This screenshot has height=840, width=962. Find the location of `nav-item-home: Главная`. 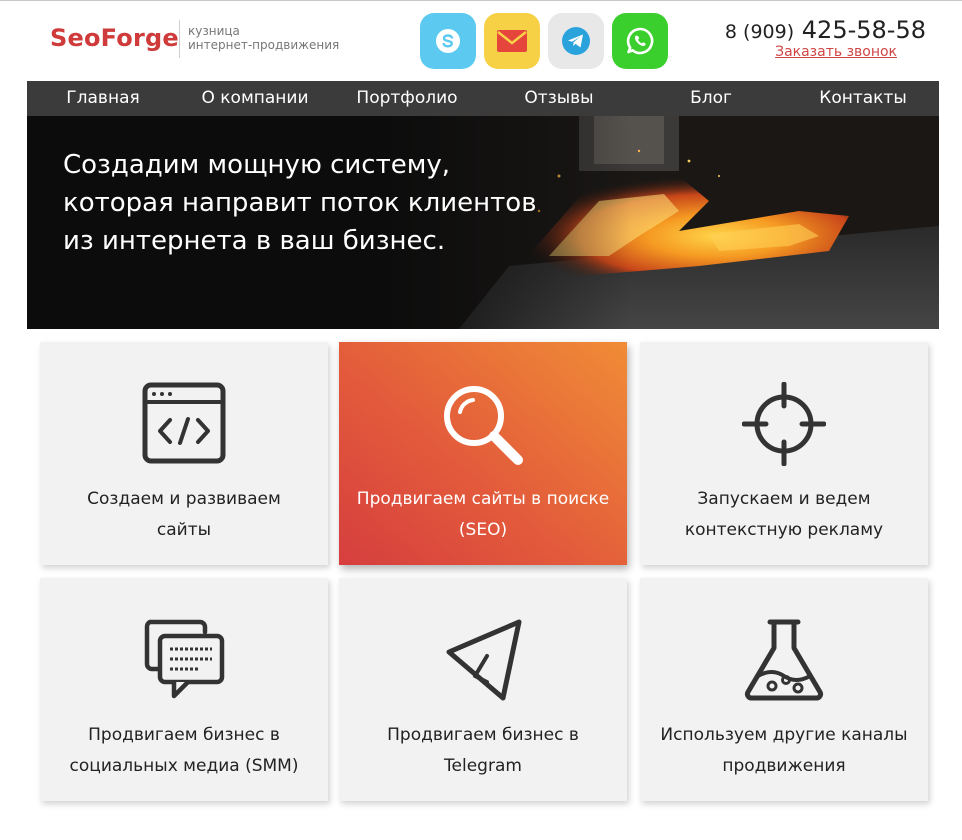

nav-item-home: Главная is located at coordinates (103, 98).